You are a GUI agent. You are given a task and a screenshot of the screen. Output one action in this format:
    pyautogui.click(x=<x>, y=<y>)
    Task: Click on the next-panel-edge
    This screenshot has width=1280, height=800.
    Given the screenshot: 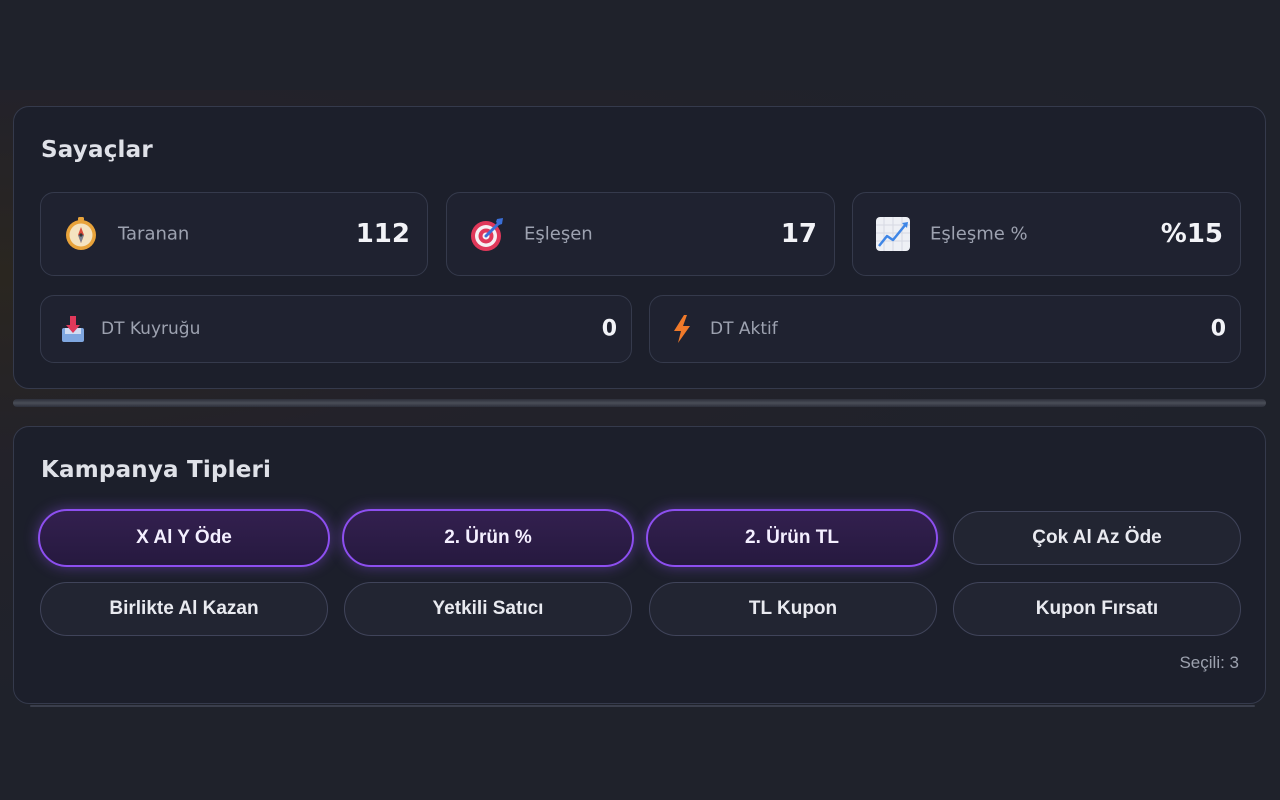 What is the action you would take?
    pyautogui.click(x=642, y=706)
    